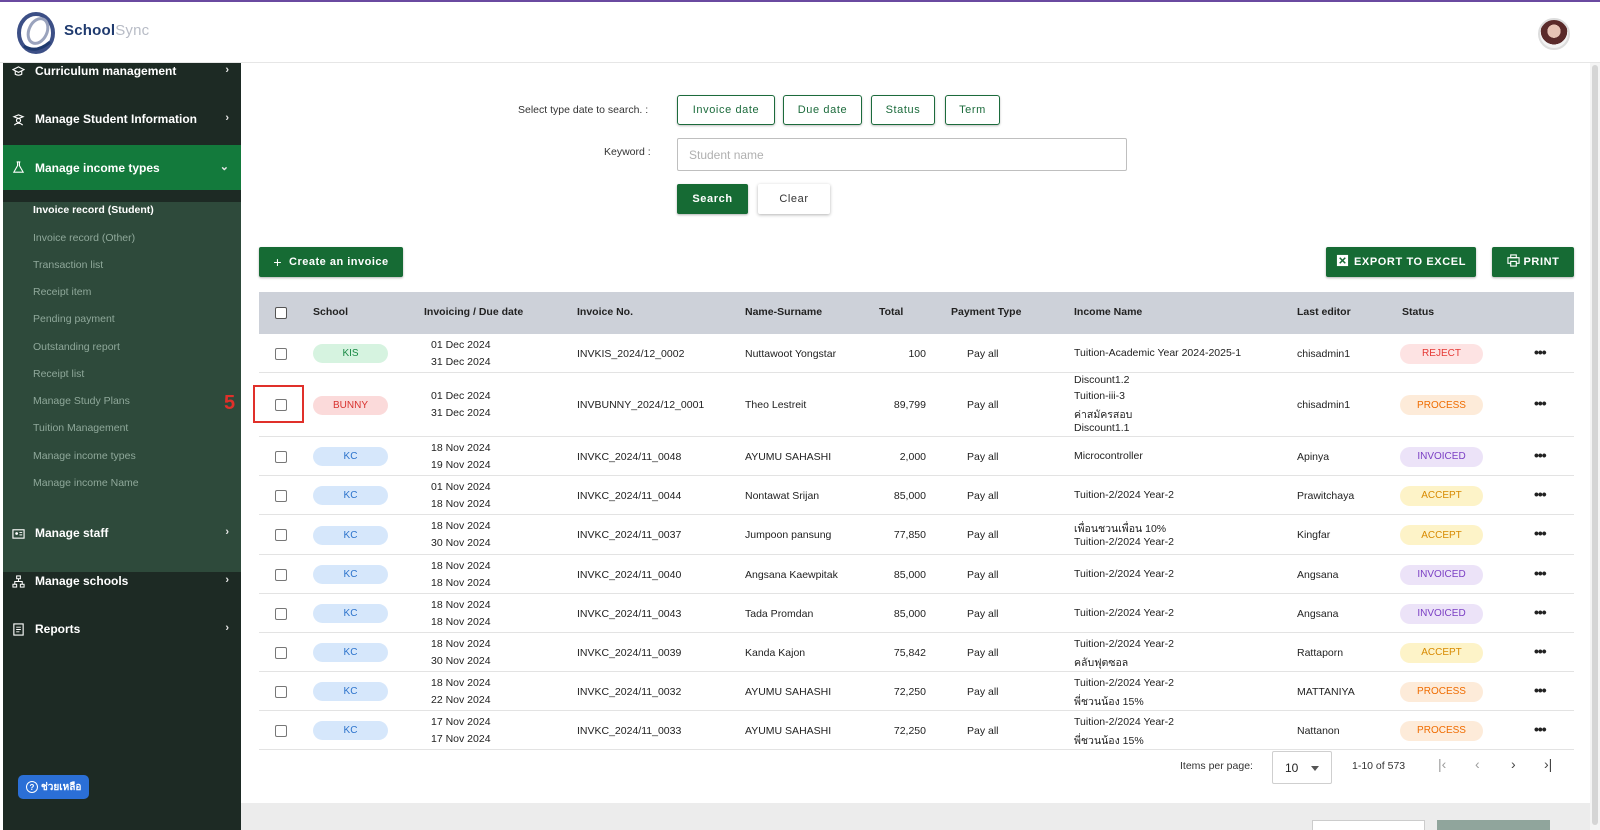 This screenshot has width=1600, height=830. What do you see at coordinates (84, 456) in the screenshot?
I see `submenu-manage-income-types: Manage income types` at bounding box center [84, 456].